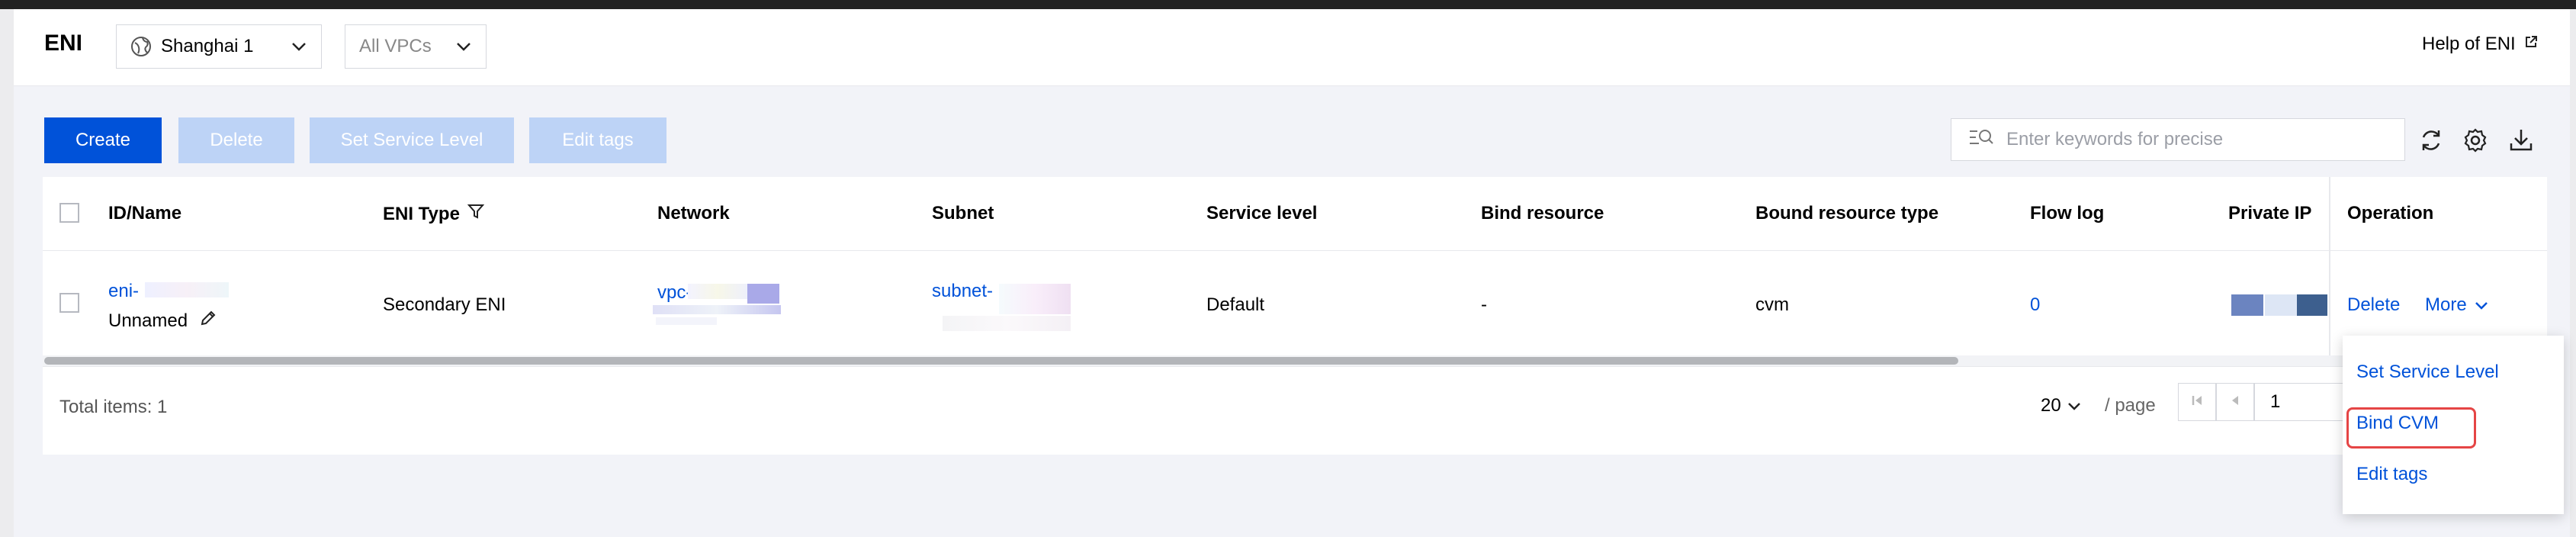 This screenshot has width=2576, height=537. I want to click on edit-pencil-icon, so click(208, 320).